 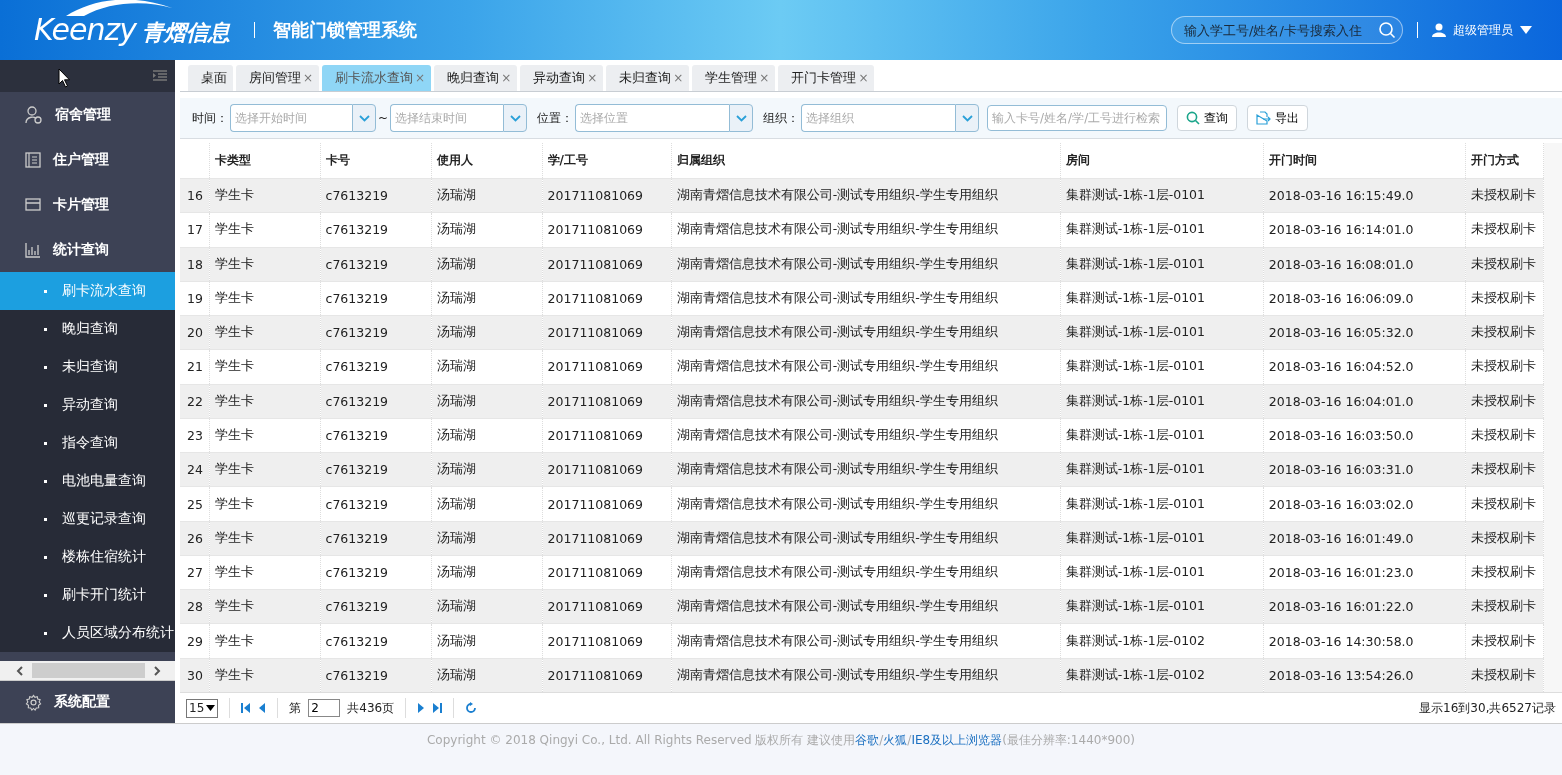 What do you see at coordinates (1207, 118) in the screenshot?
I see `query-button: 查询` at bounding box center [1207, 118].